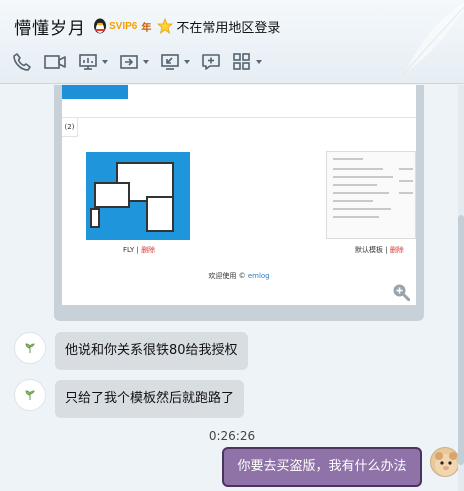 The height and width of the screenshot is (491, 464). What do you see at coordinates (322, 467) in the screenshot?
I see `my-message-bubble: 你要去买盗版，我有什么办法` at bounding box center [322, 467].